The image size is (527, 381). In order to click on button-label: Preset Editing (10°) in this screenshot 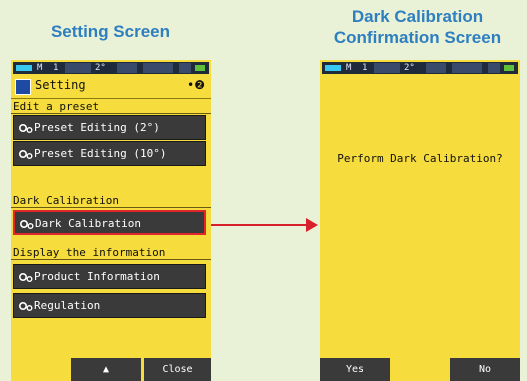, I will do `click(100, 153)`.